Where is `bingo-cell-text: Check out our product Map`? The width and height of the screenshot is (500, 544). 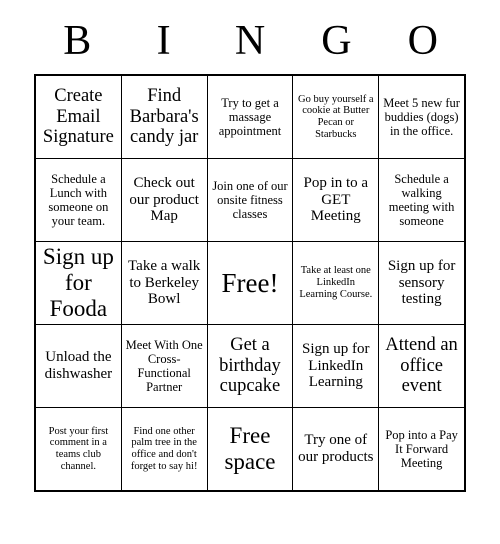 bingo-cell-text: Check out our product Map is located at coordinates (164, 199).